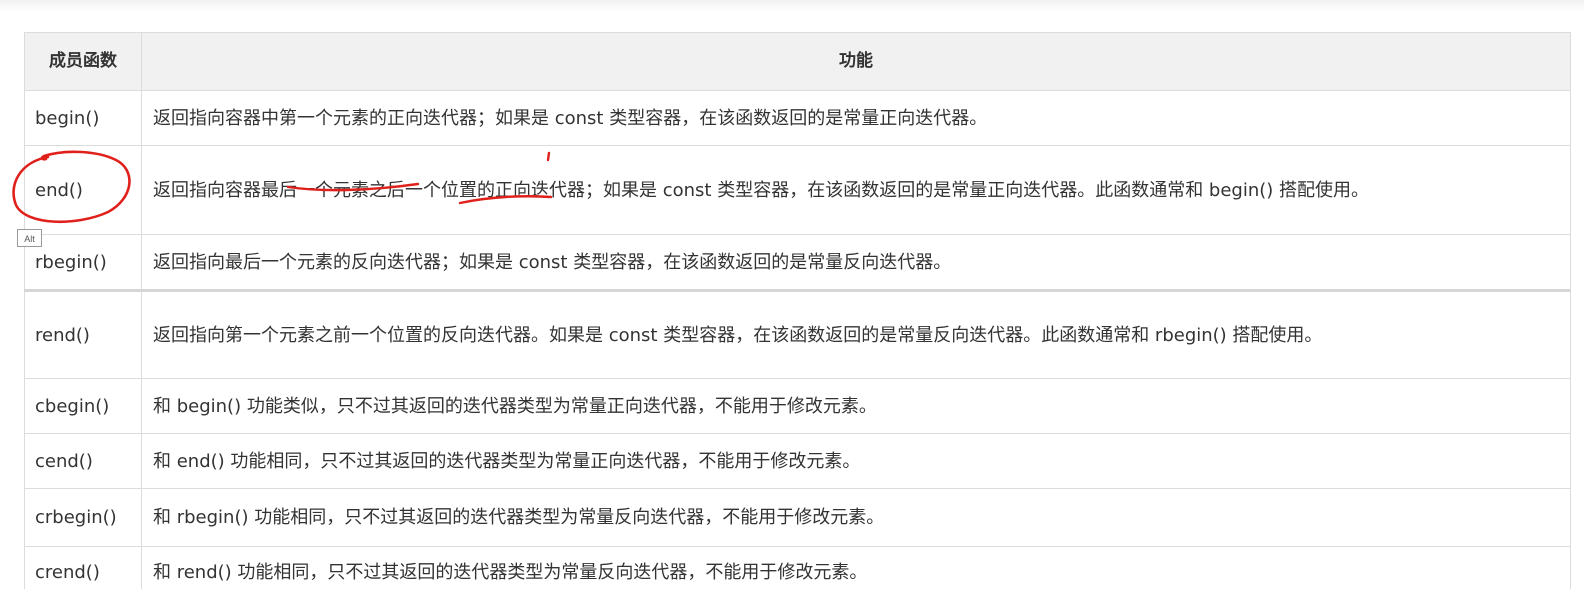 This screenshot has height=589, width=1584. Describe the element at coordinates (792, 6) in the screenshot. I see `top-edge` at that location.